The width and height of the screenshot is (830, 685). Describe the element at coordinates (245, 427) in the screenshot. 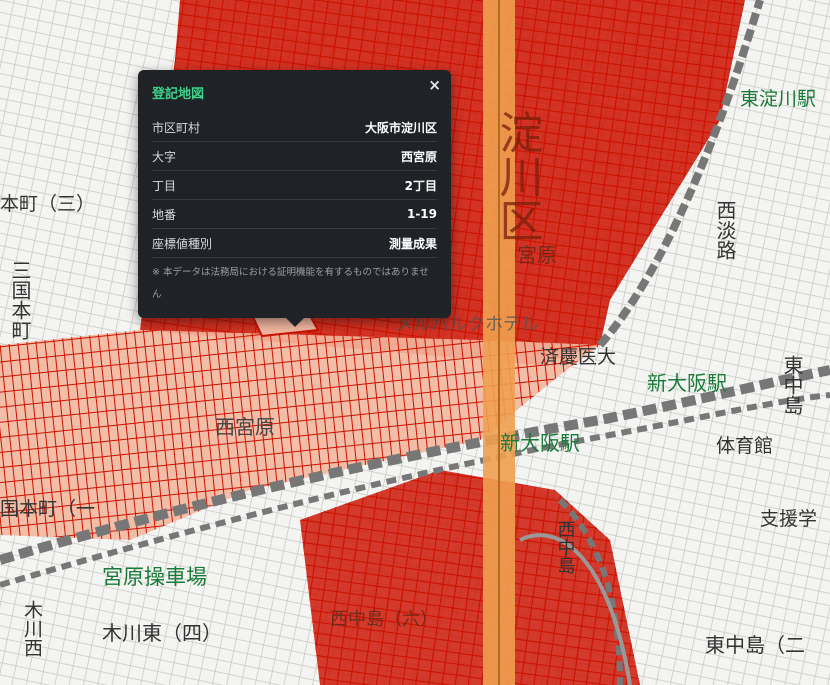

I see `label-nishi-miyahara: 西宮原` at that location.